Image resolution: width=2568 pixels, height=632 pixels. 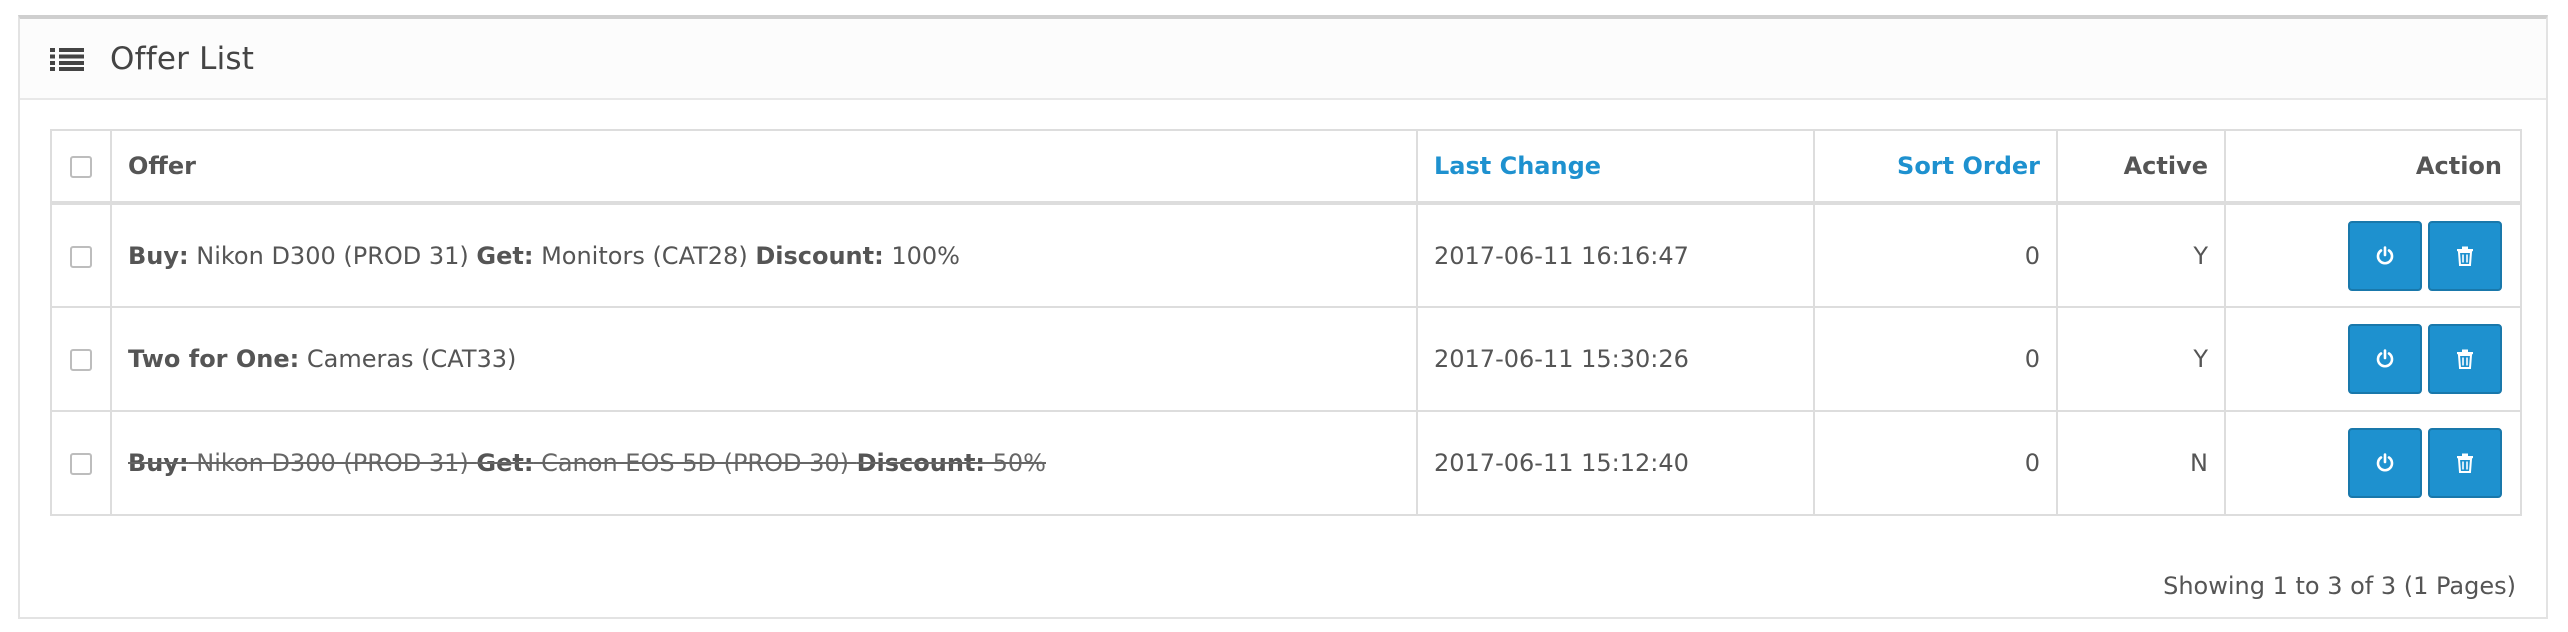 What do you see at coordinates (644, 255) in the screenshot?
I see `offer-part-text: Monitors (CAT28)` at bounding box center [644, 255].